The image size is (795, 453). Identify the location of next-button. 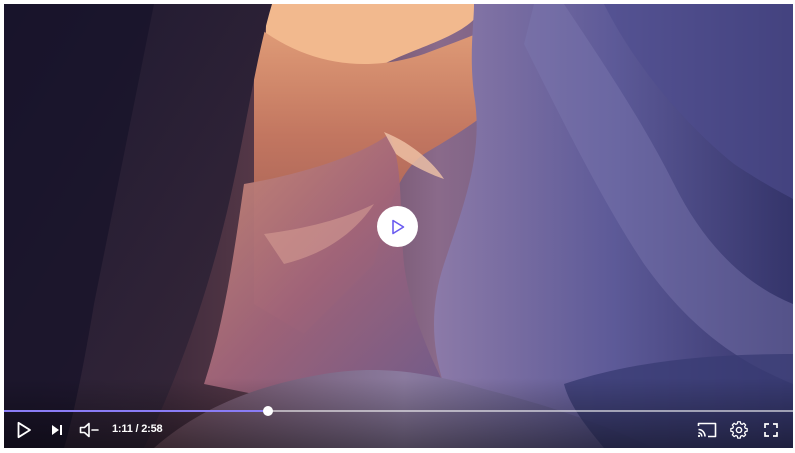
(57, 430).